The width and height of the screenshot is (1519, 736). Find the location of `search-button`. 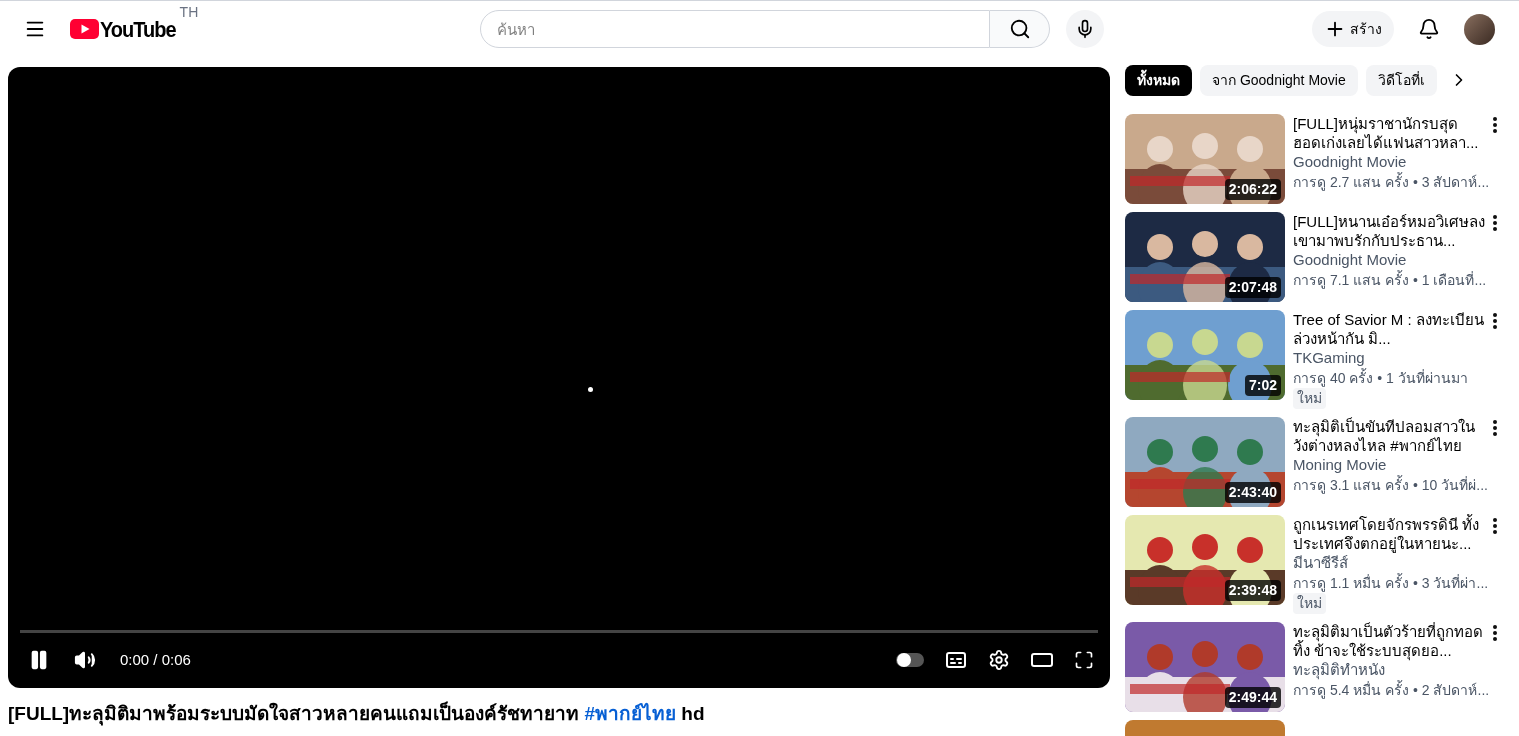

search-button is located at coordinates (1020, 29).